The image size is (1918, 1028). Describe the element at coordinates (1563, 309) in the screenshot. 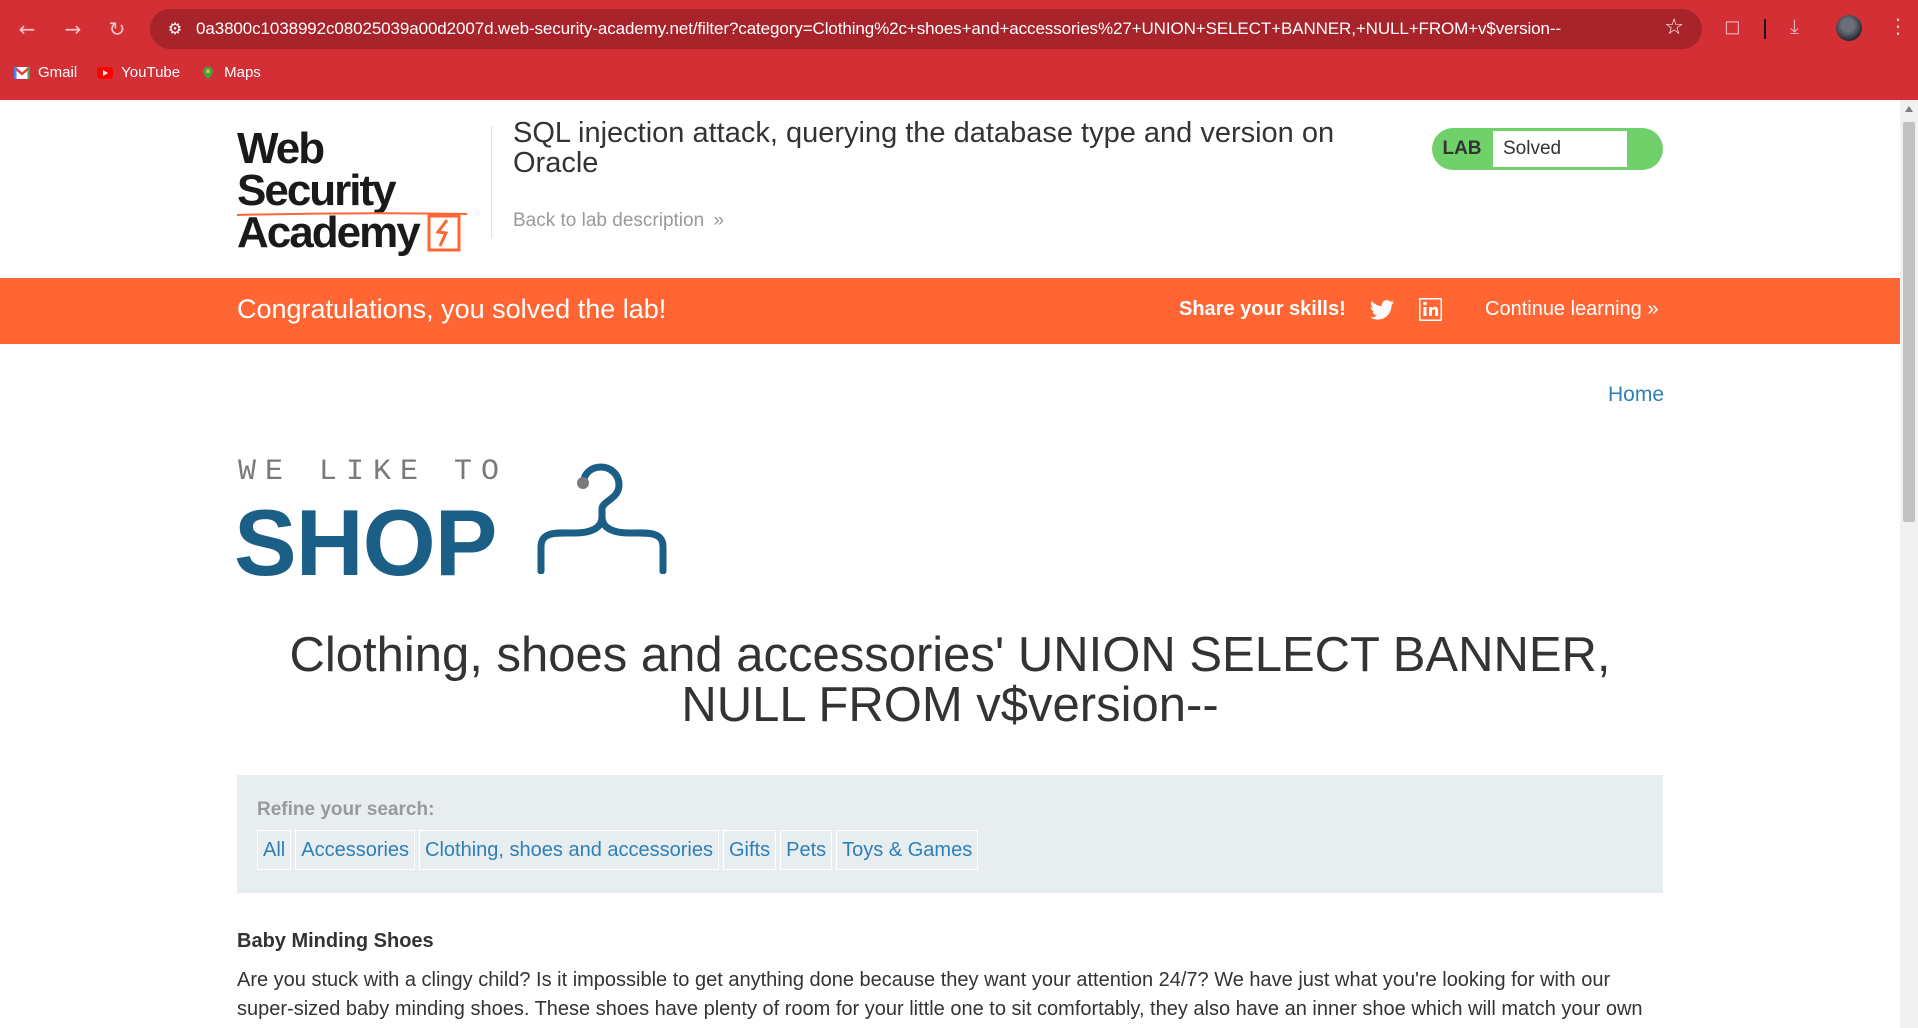

I see `continue-learning-label: Continue learning` at that location.